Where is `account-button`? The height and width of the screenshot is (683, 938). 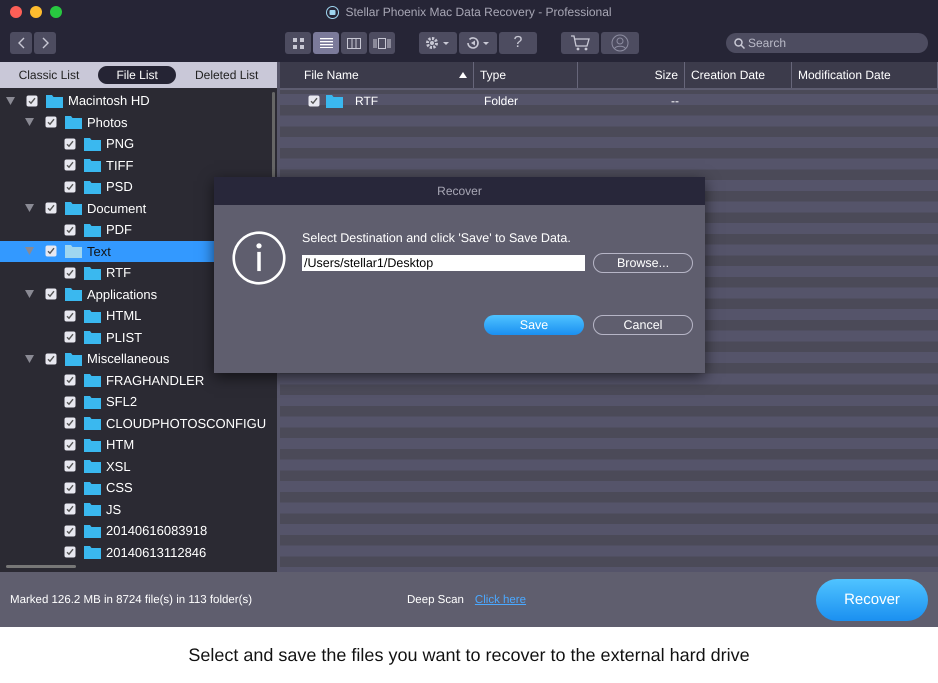
account-button is located at coordinates (620, 43).